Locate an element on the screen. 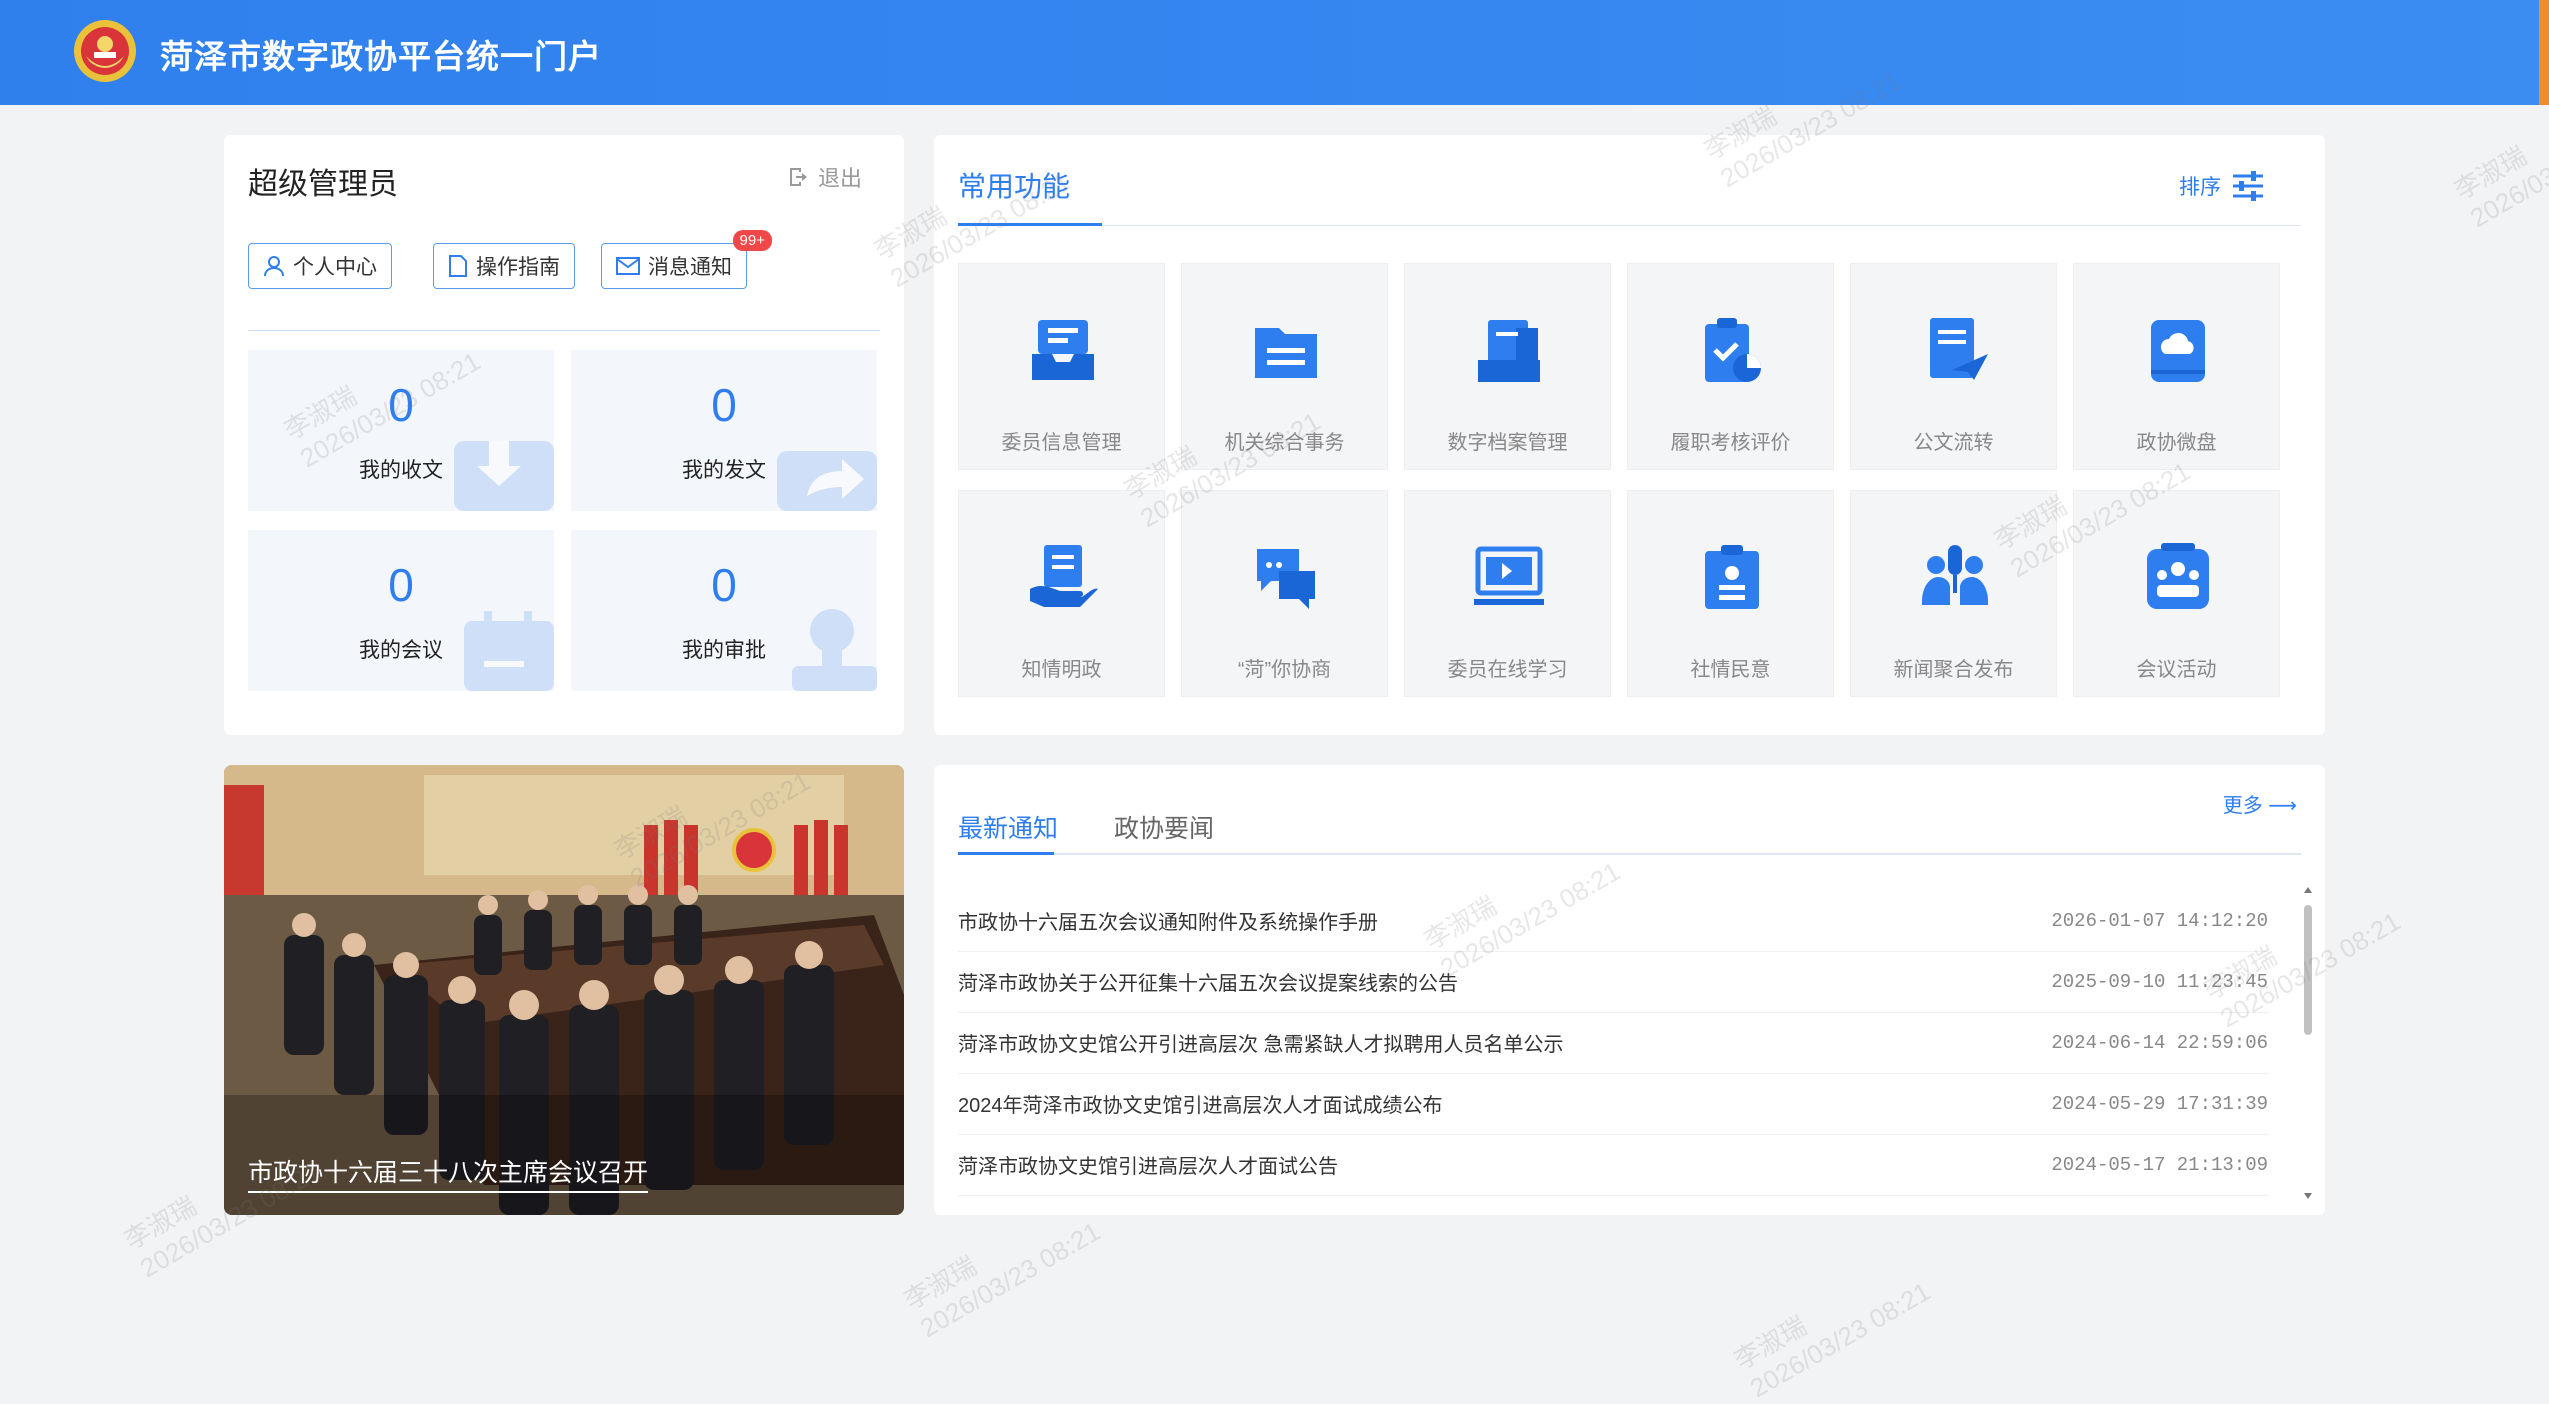 Image resolution: width=2549 pixels, height=1404 pixels. function-tile-label: 公文流转 is located at coordinates (1953, 443).